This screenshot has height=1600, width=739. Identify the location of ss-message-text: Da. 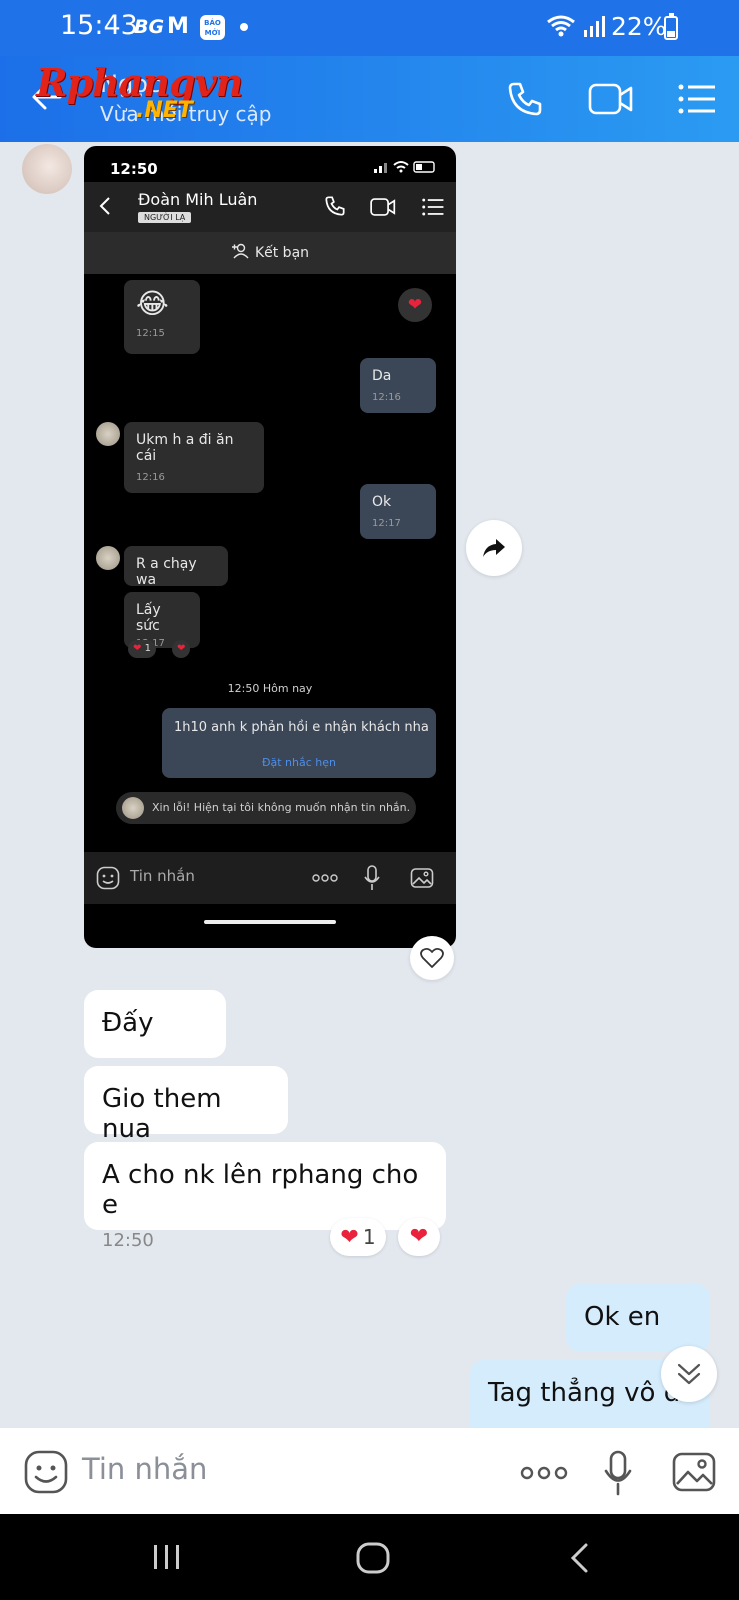
(382, 376).